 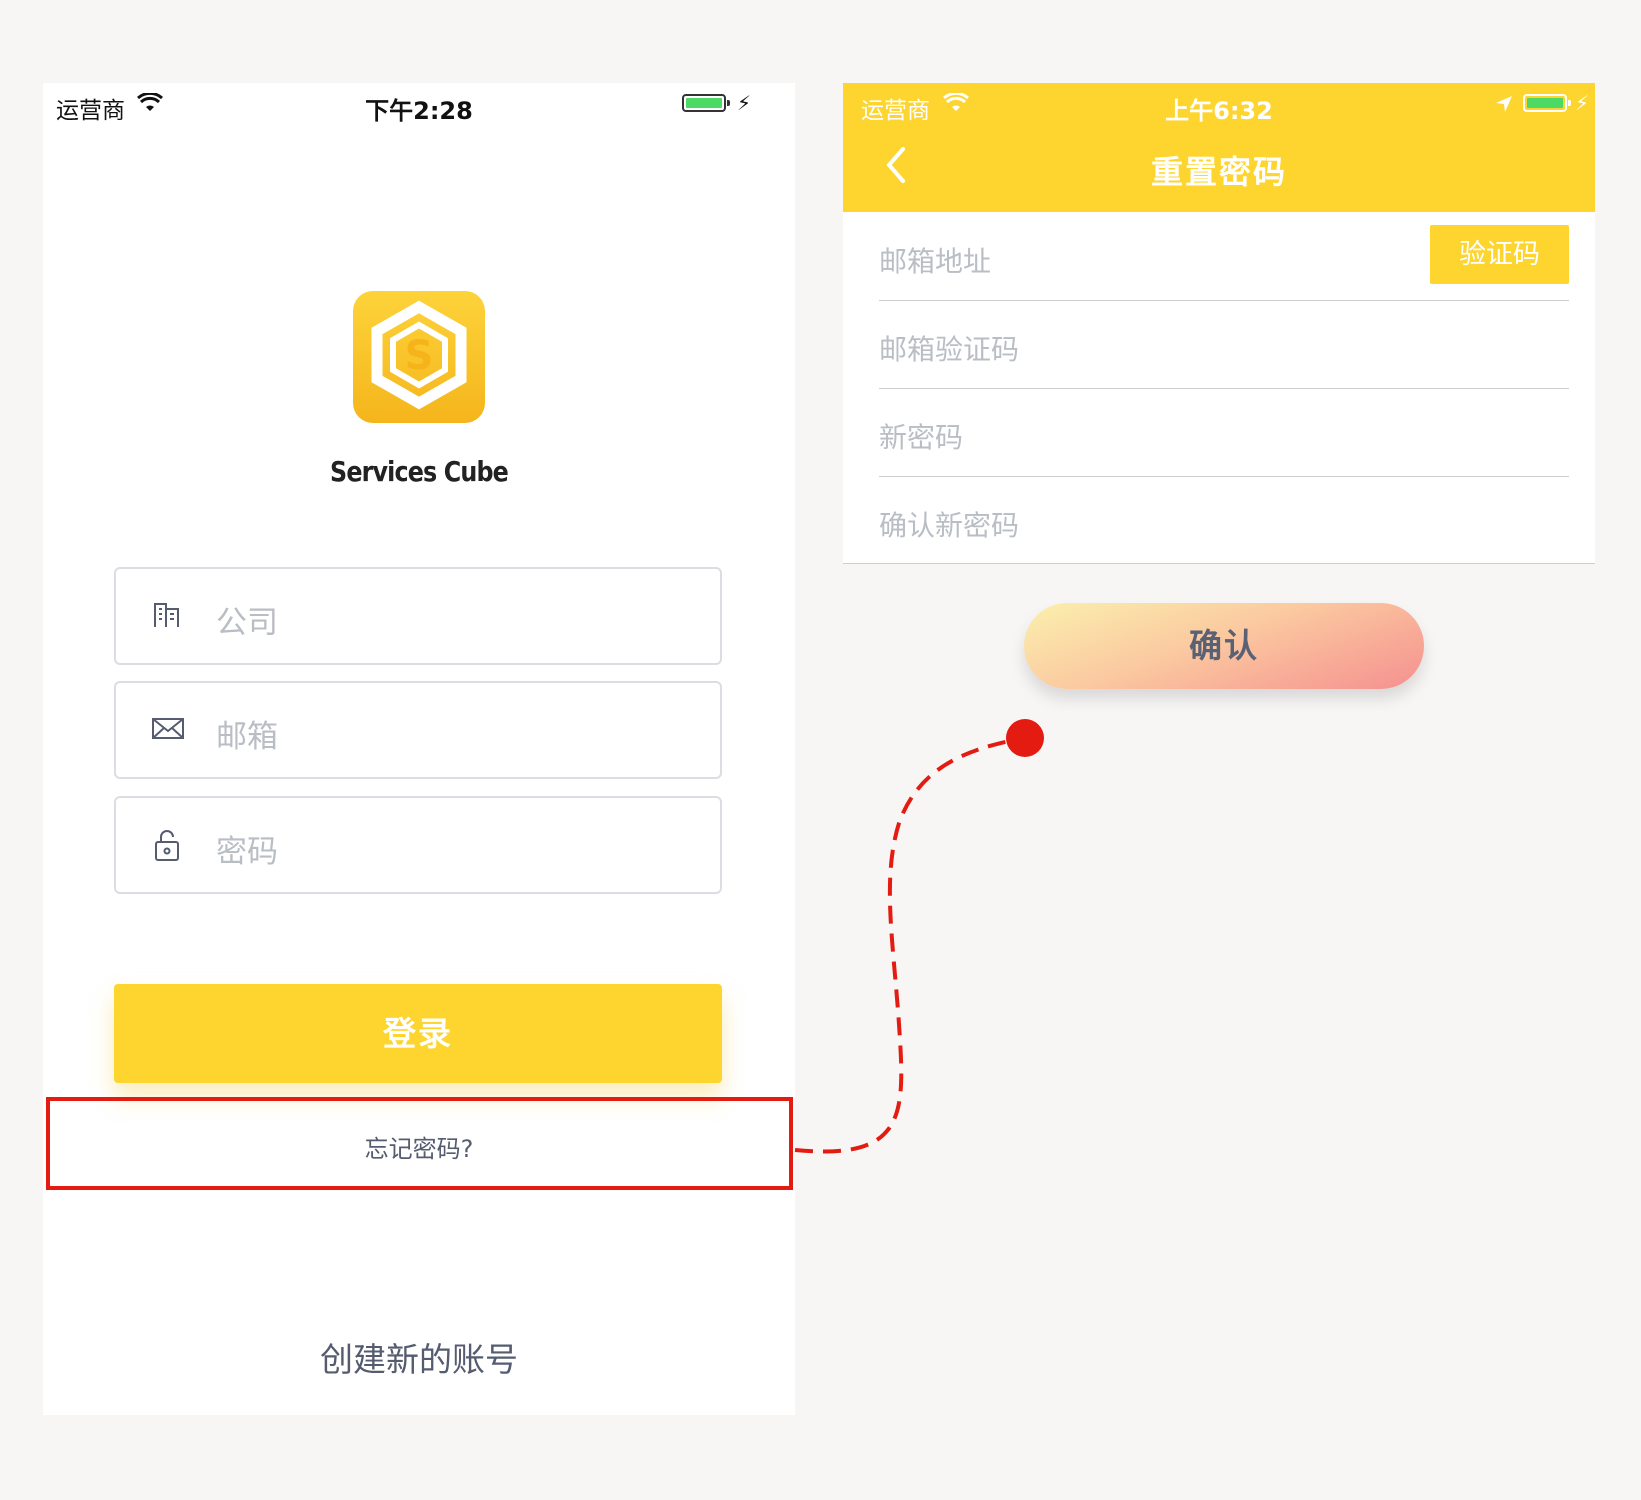 What do you see at coordinates (1025, 738) in the screenshot?
I see `connector-endpoint-dot` at bounding box center [1025, 738].